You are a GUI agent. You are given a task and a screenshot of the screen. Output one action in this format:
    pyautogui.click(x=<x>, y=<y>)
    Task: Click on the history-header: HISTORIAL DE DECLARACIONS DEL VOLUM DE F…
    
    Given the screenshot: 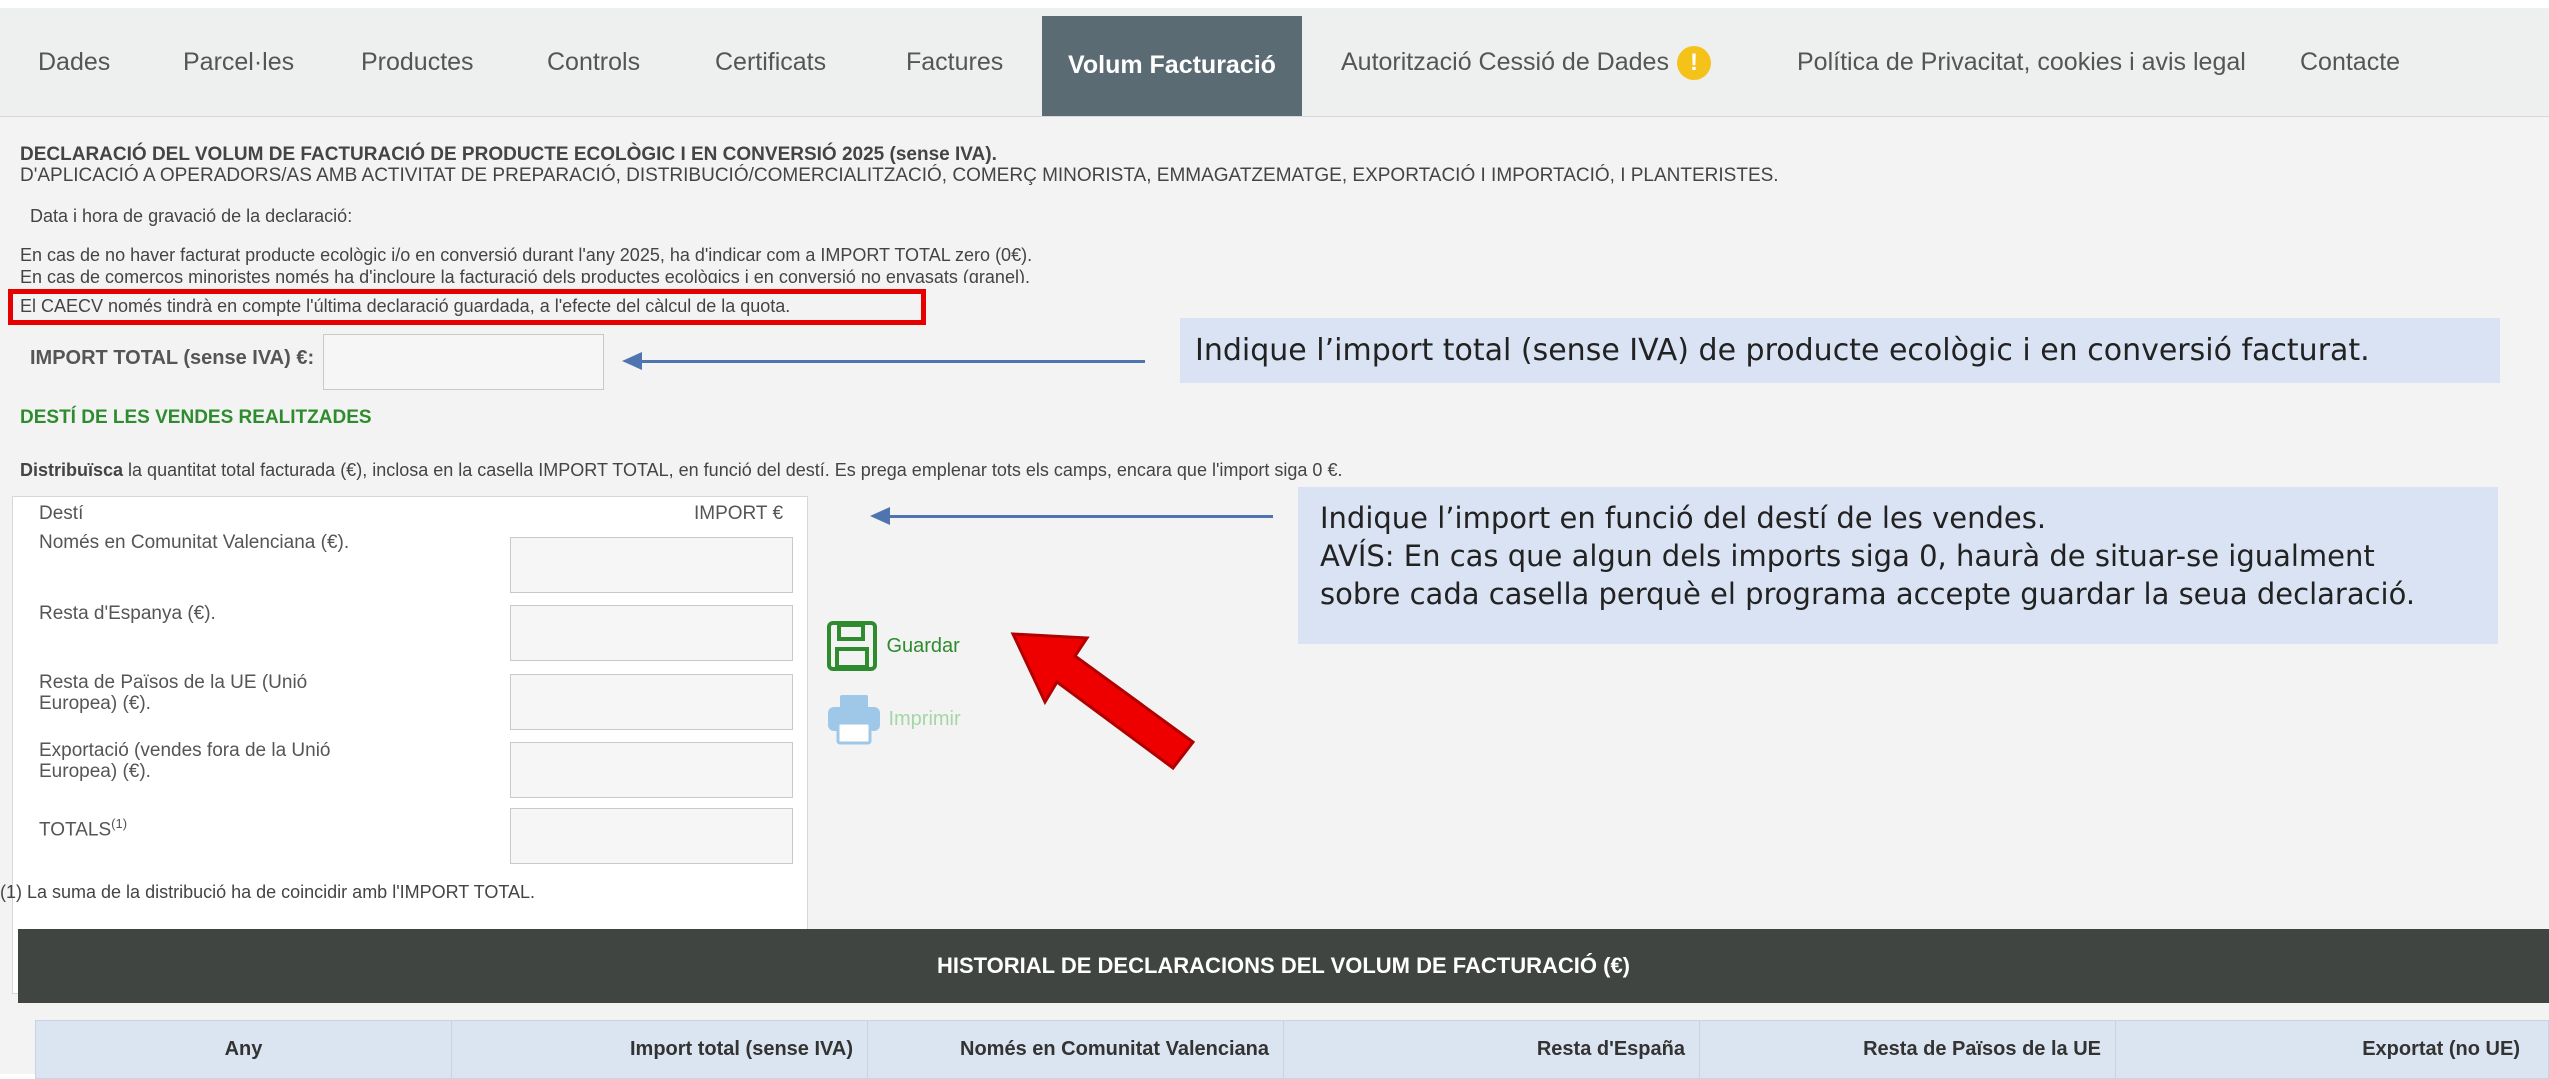 What is the action you would take?
    pyautogui.click(x=1283, y=966)
    